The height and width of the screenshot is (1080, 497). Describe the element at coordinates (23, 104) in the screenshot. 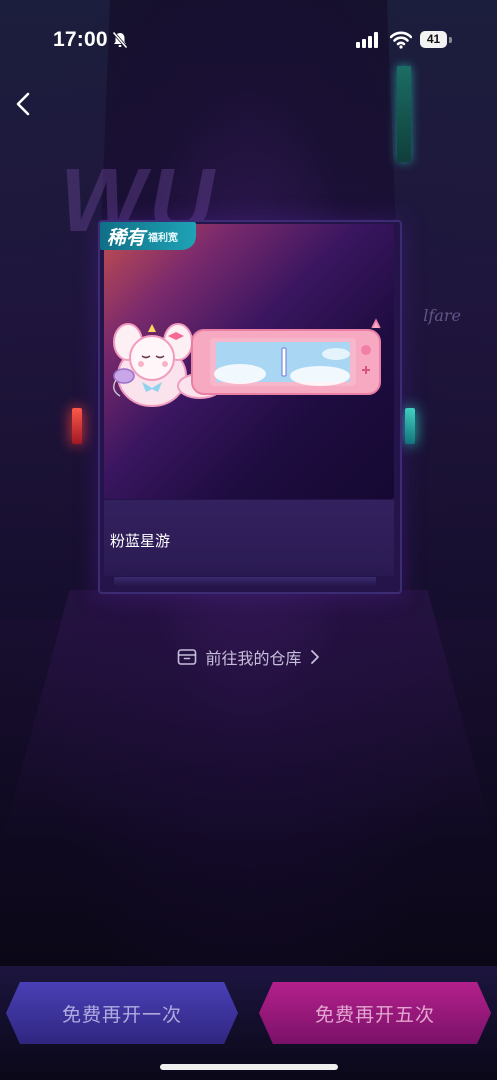

I see `back-button` at that location.